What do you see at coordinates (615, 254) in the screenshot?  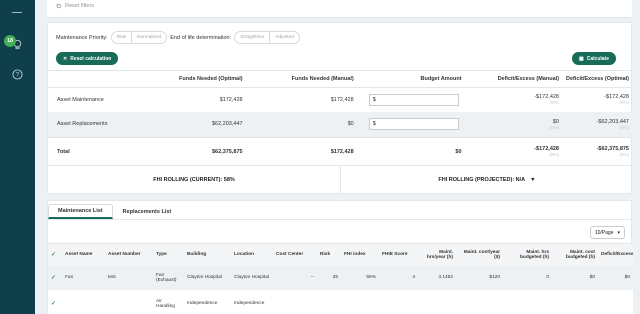 I see `header-deficit-excess: Deficit/Excess ($` at bounding box center [615, 254].